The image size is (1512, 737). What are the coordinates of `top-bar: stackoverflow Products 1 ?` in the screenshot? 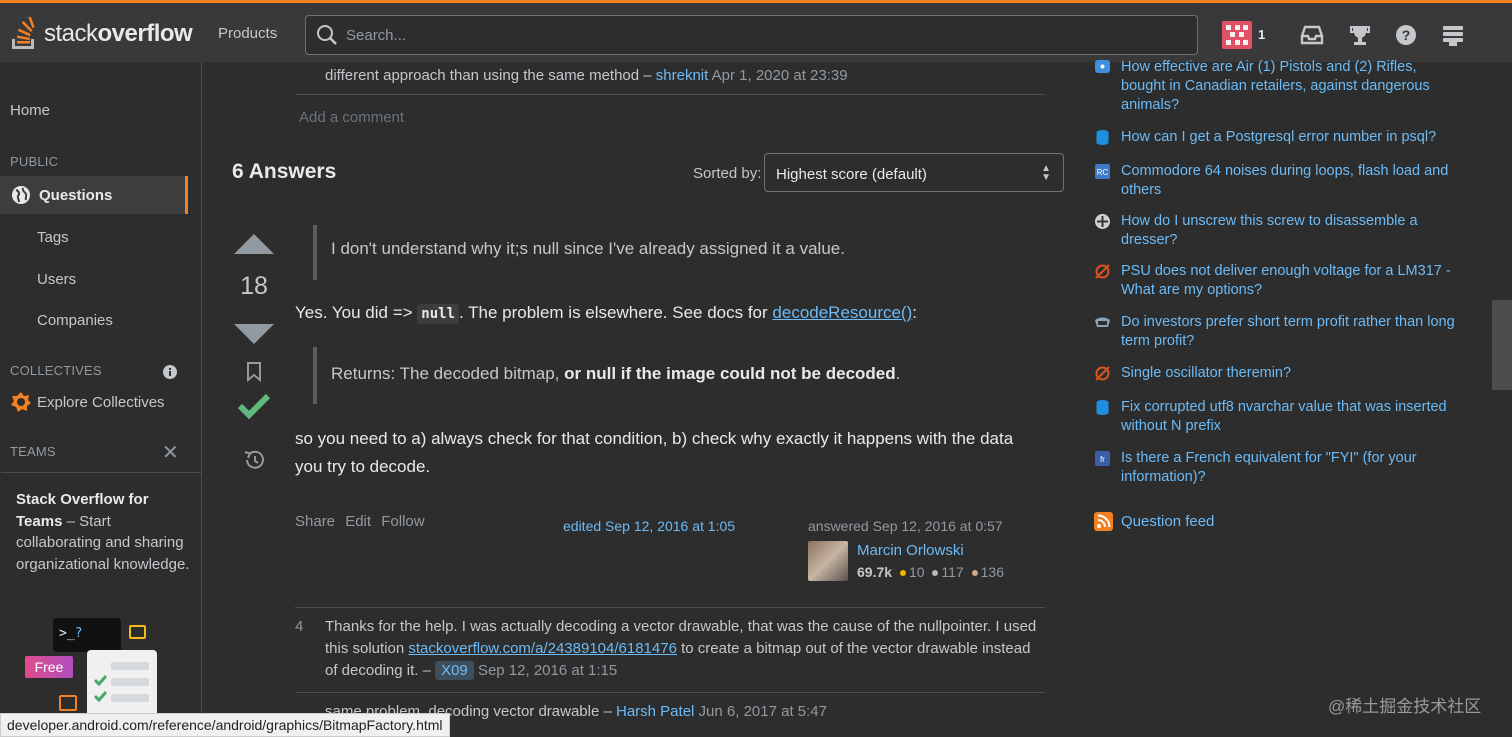 It's located at (756, 31).